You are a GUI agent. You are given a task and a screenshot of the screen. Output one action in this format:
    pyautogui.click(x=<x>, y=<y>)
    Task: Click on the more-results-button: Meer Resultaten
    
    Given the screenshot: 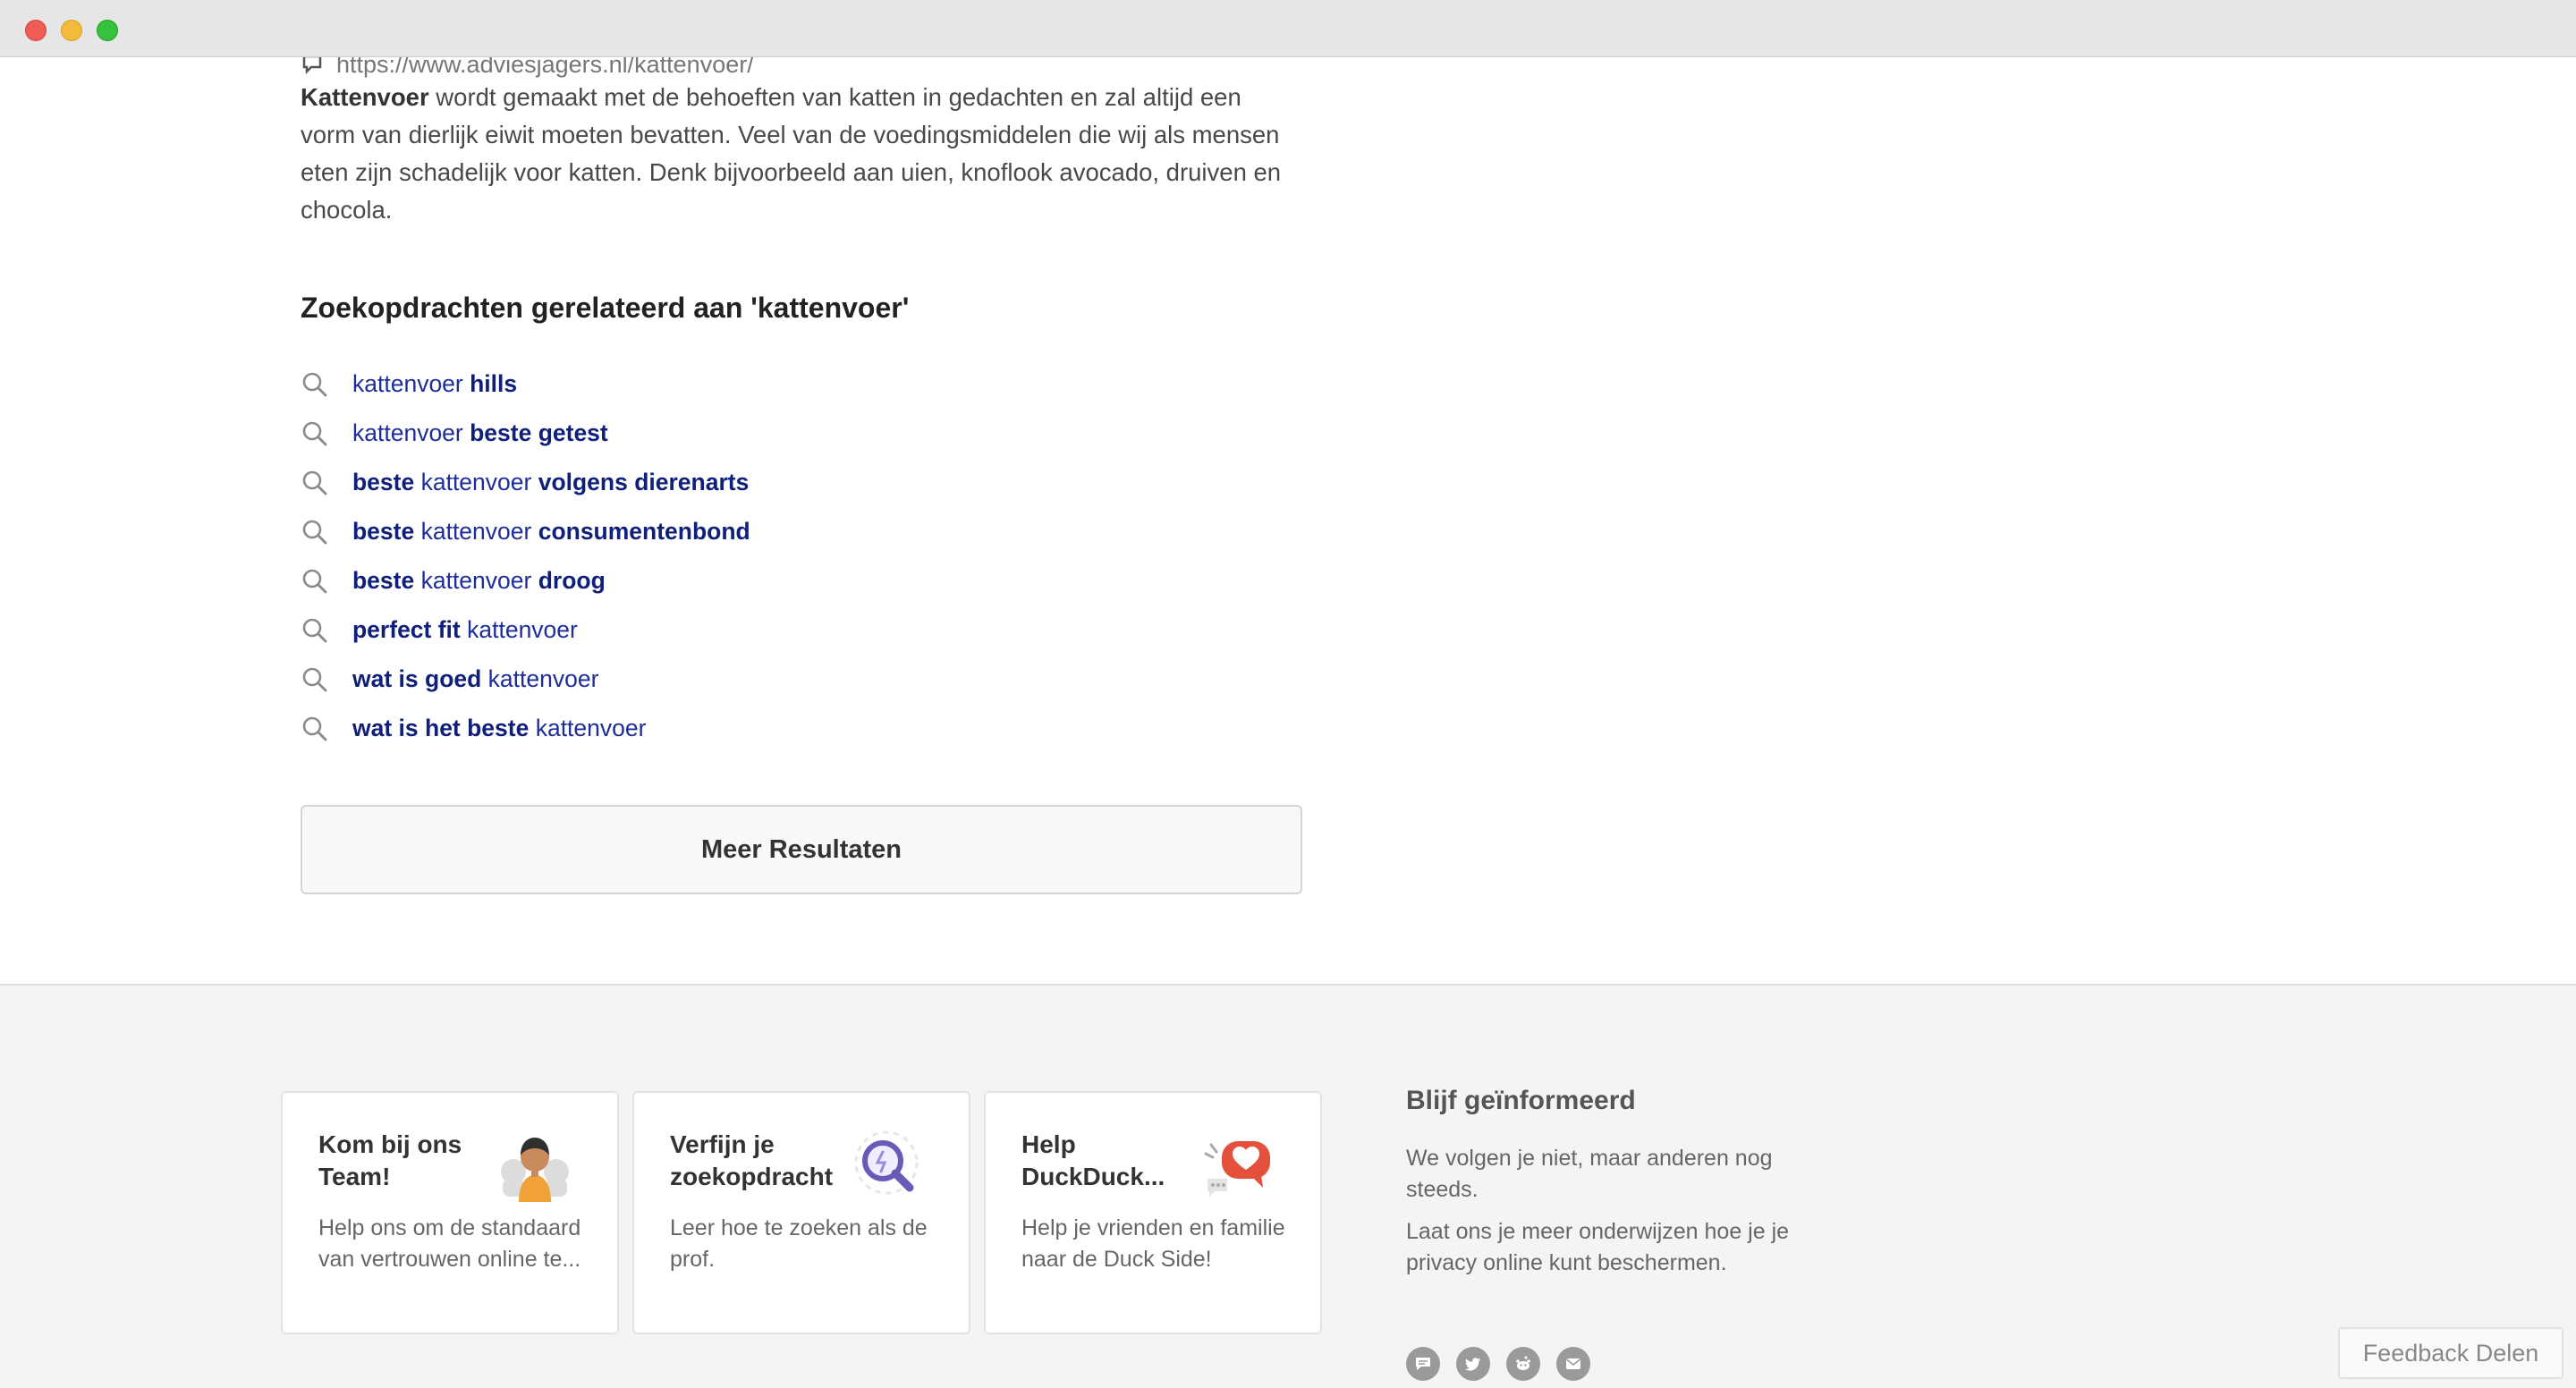 What is the action you would take?
    pyautogui.click(x=801, y=850)
    